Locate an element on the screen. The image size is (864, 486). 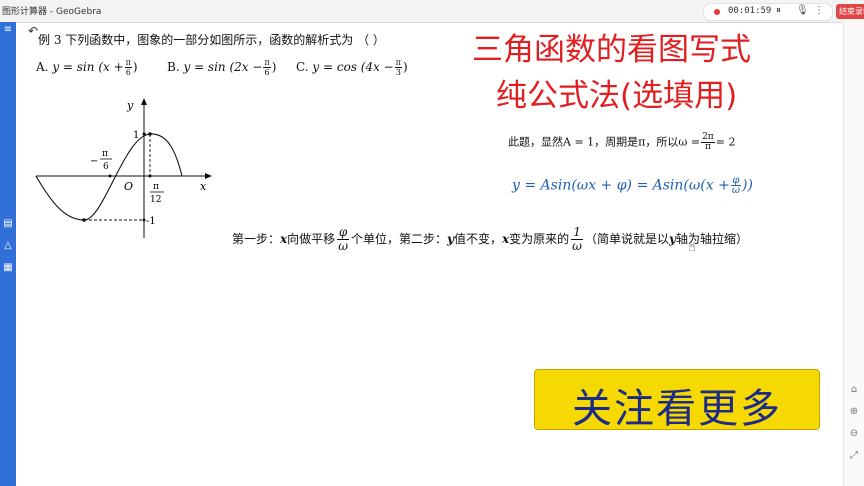
step-text: （简单说就是以 is located at coordinates (626, 239).